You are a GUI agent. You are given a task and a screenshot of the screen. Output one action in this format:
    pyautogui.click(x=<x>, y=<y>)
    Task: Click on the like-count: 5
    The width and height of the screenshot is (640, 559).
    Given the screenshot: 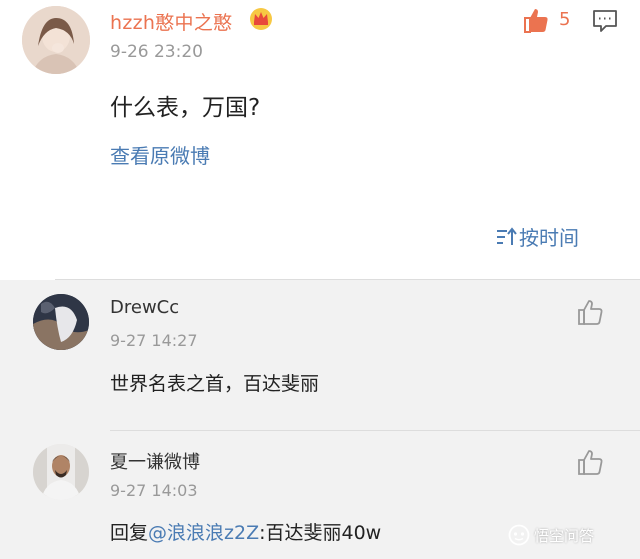 What is the action you would take?
    pyautogui.click(x=565, y=19)
    